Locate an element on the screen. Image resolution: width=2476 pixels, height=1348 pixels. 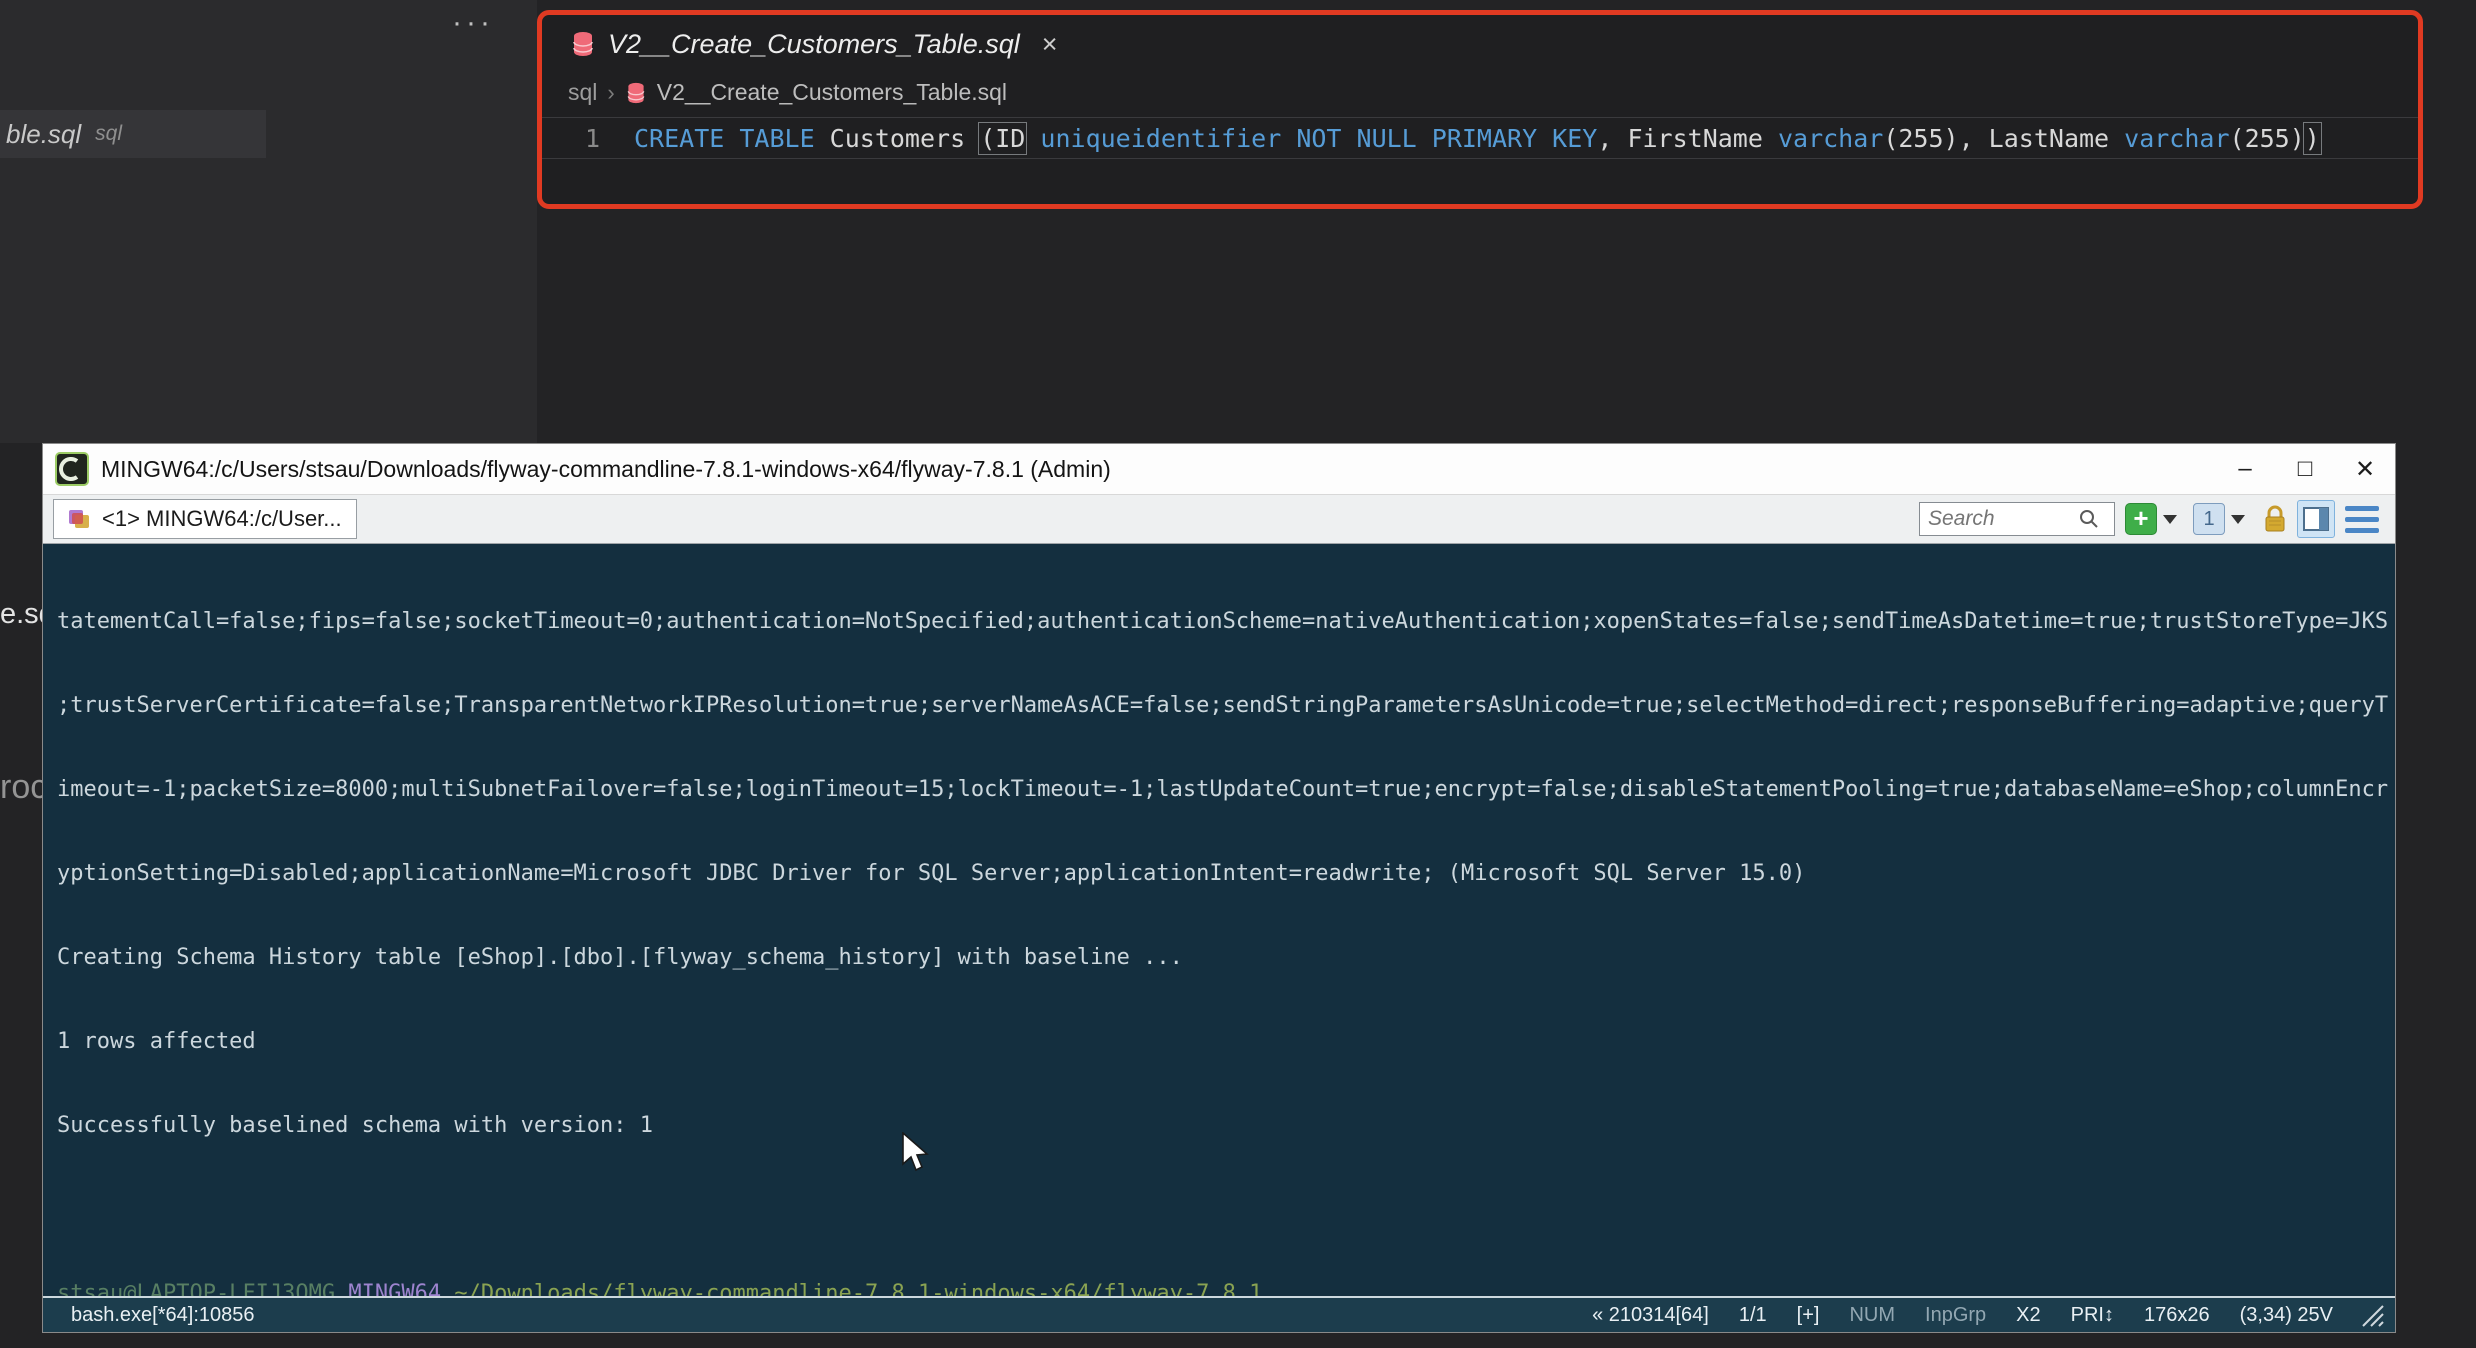
breadcrumb: sql › V2__Create_Customers_Table.sql is located at coordinates (787, 92).